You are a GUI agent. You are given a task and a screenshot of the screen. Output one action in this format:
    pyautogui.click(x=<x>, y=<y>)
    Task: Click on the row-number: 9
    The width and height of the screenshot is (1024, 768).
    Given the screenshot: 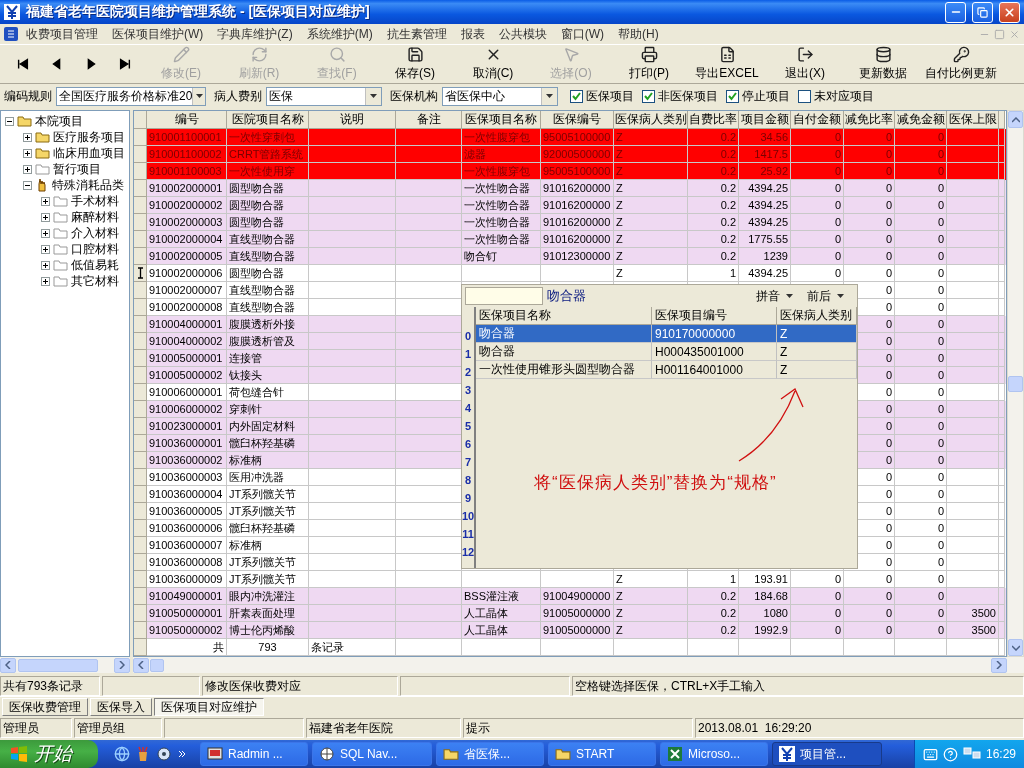 What is the action you would take?
    pyautogui.click(x=468, y=498)
    